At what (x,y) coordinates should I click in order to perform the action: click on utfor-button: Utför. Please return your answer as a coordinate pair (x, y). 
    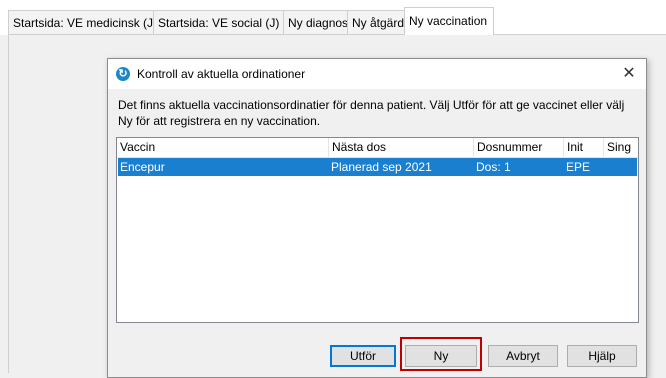
    Looking at the image, I should click on (363, 356).